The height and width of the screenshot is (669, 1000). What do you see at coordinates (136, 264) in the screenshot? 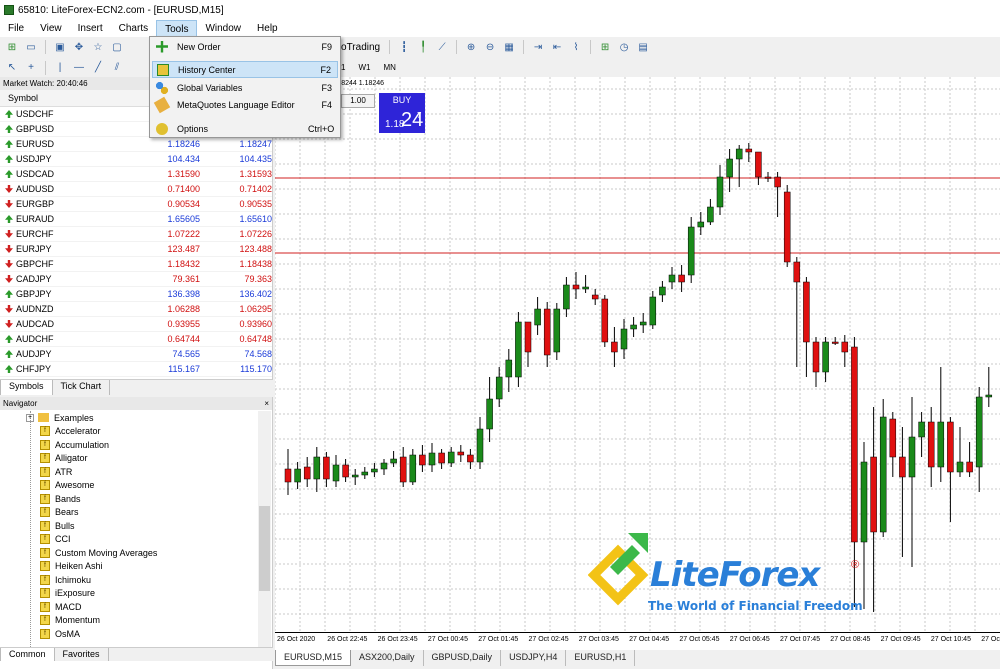
I see `table-row: GBPCHF 1.18432 1.18438` at bounding box center [136, 264].